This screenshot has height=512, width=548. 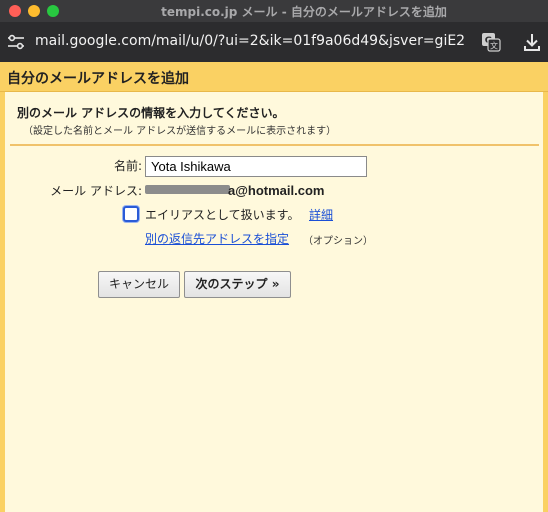 I want to click on minimize-window-icon, so click(x=34, y=11).